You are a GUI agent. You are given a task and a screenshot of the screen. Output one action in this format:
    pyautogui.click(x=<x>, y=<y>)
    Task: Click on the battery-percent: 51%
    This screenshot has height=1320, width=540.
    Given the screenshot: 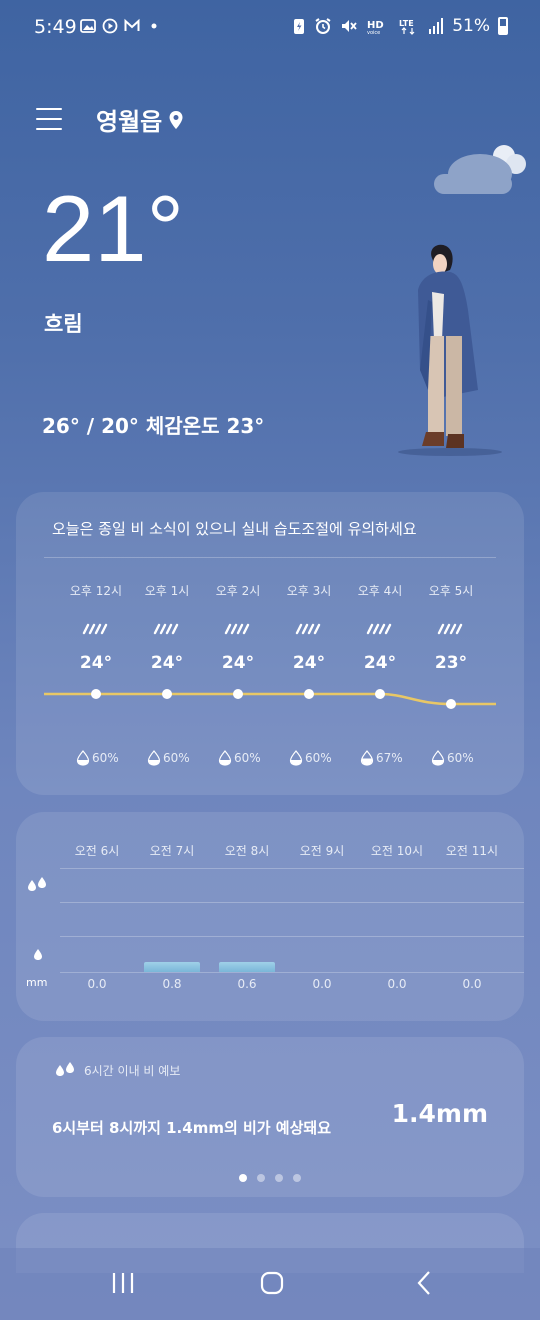 What is the action you would take?
    pyautogui.click(x=471, y=26)
    